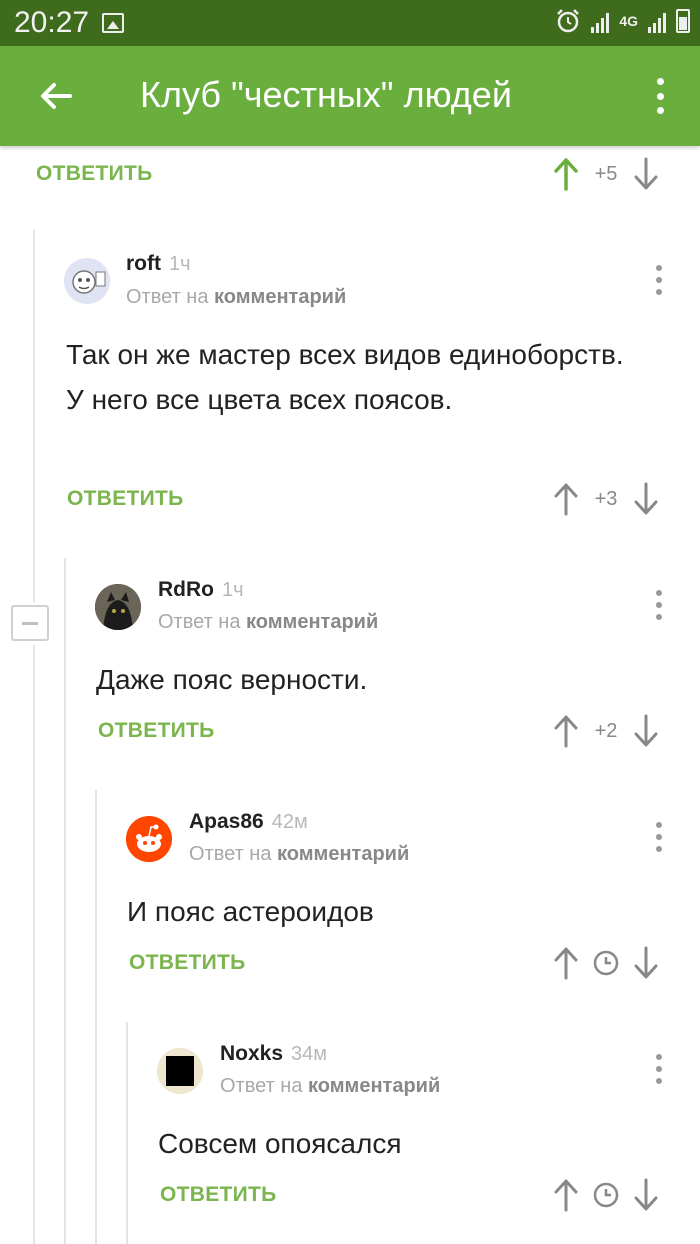  Describe the element at coordinates (113, 23) in the screenshot. I see `gallery-icon` at that location.